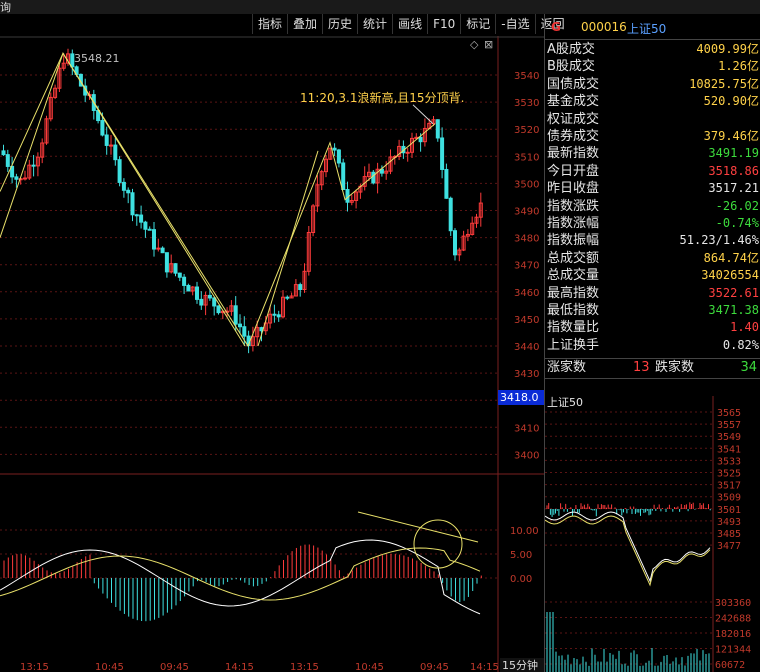  Describe the element at coordinates (374, 24) in the screenshot. I see `toolbar-stats-button: 统计` at that location.